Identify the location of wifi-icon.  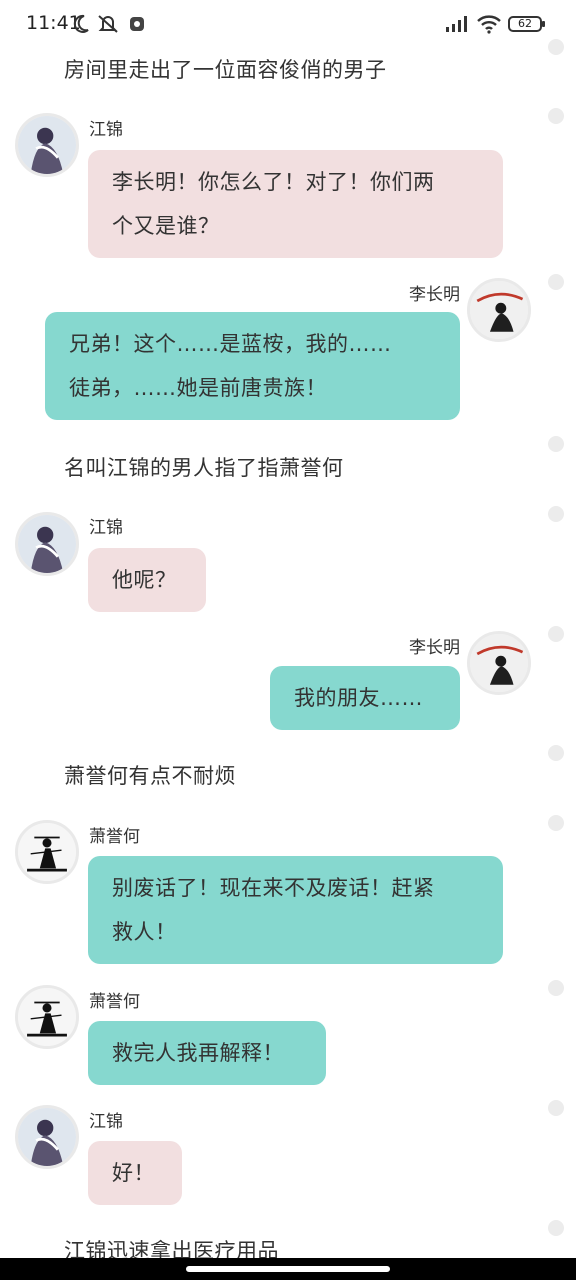
(489, 26).